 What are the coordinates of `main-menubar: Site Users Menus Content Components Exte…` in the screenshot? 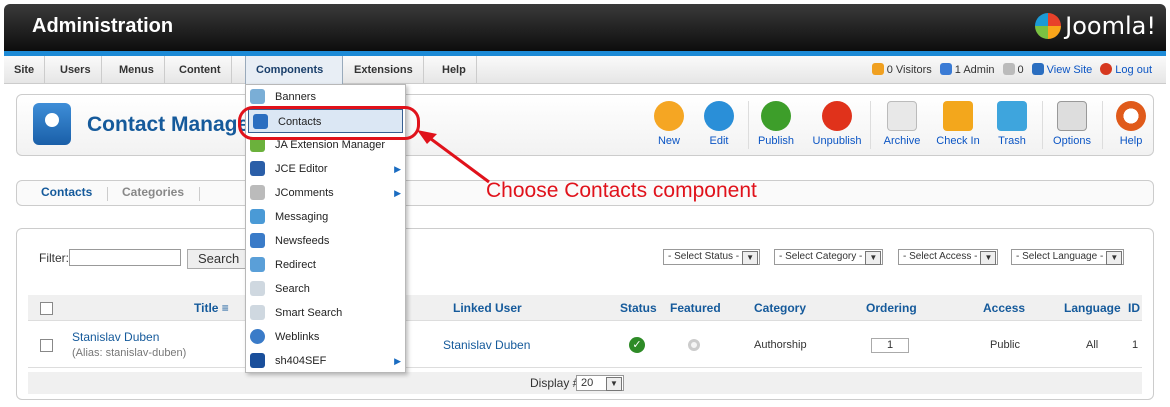 It's located at (585, 70).